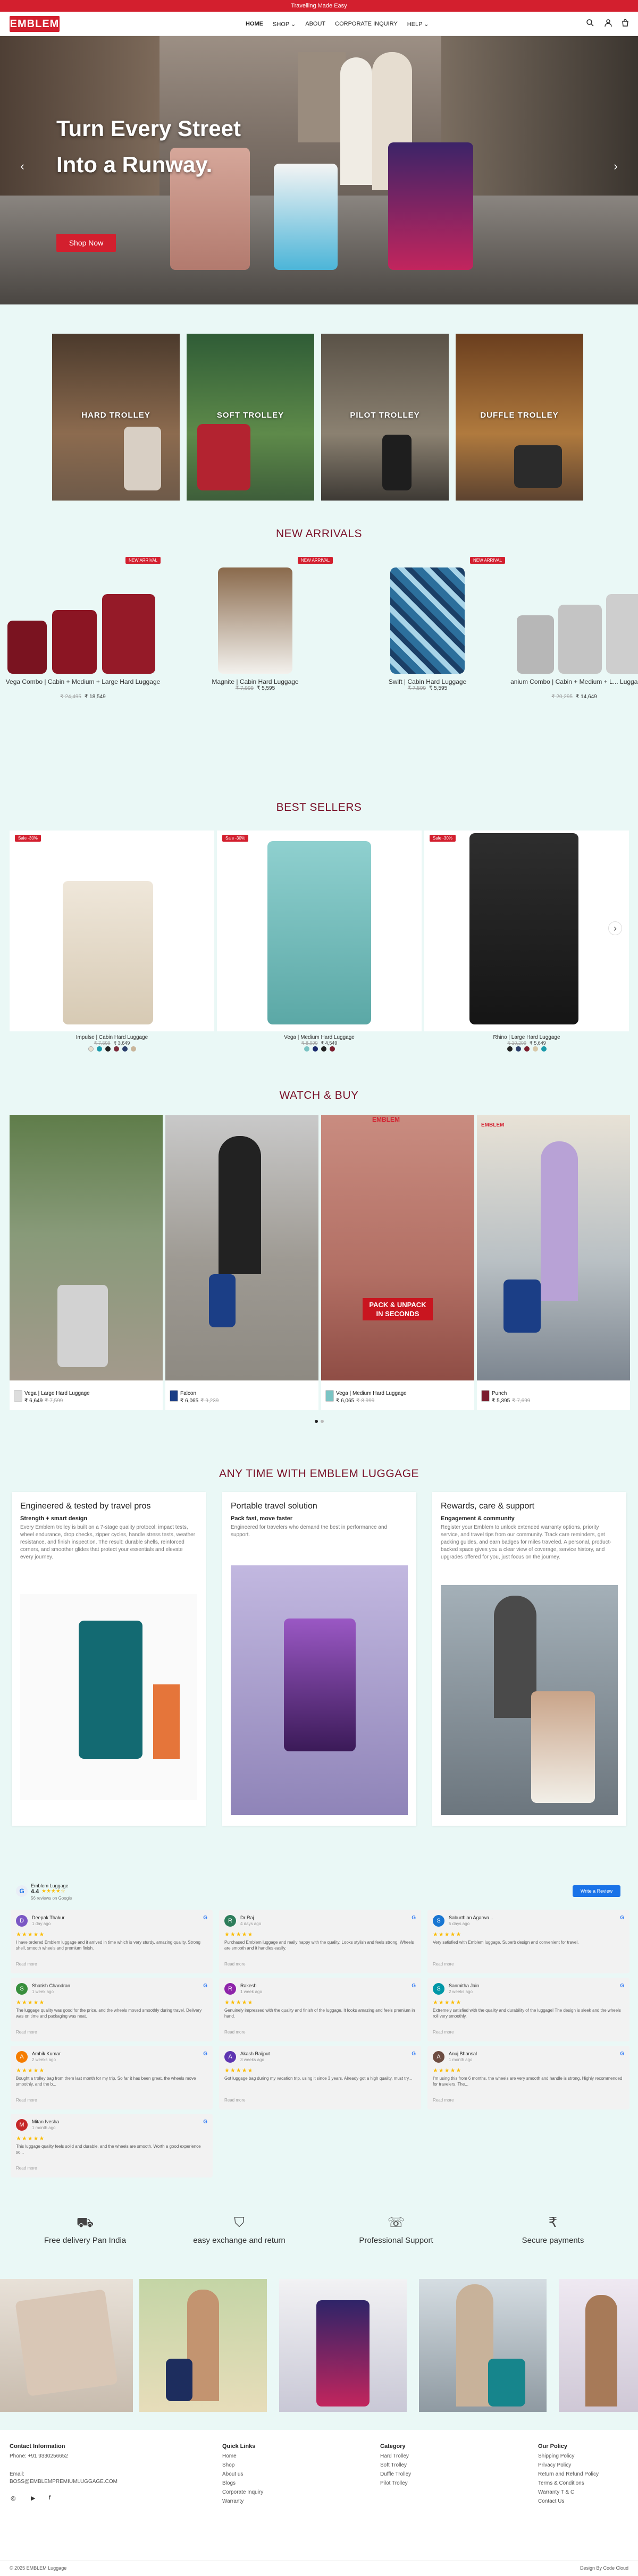 The width and height of the screenshot is (638, 2576). What do you see at coordinates (427, 681) in the screenshot?
I see `product-name: Swift | Cabin Hard Luggage` at bounding box center [427, 681].